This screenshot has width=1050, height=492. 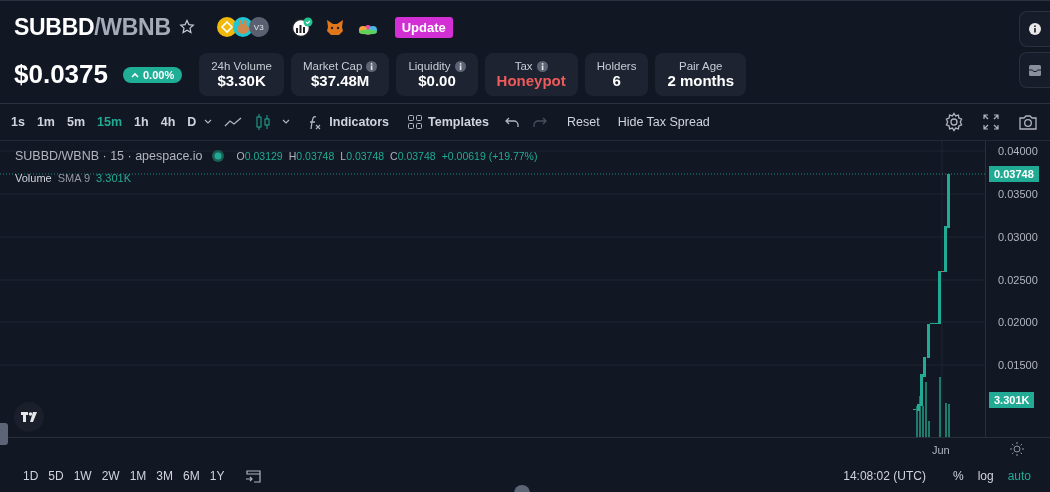 I want to click on pair-title: SUBBD/WBNB, so click(x=92, y=27).